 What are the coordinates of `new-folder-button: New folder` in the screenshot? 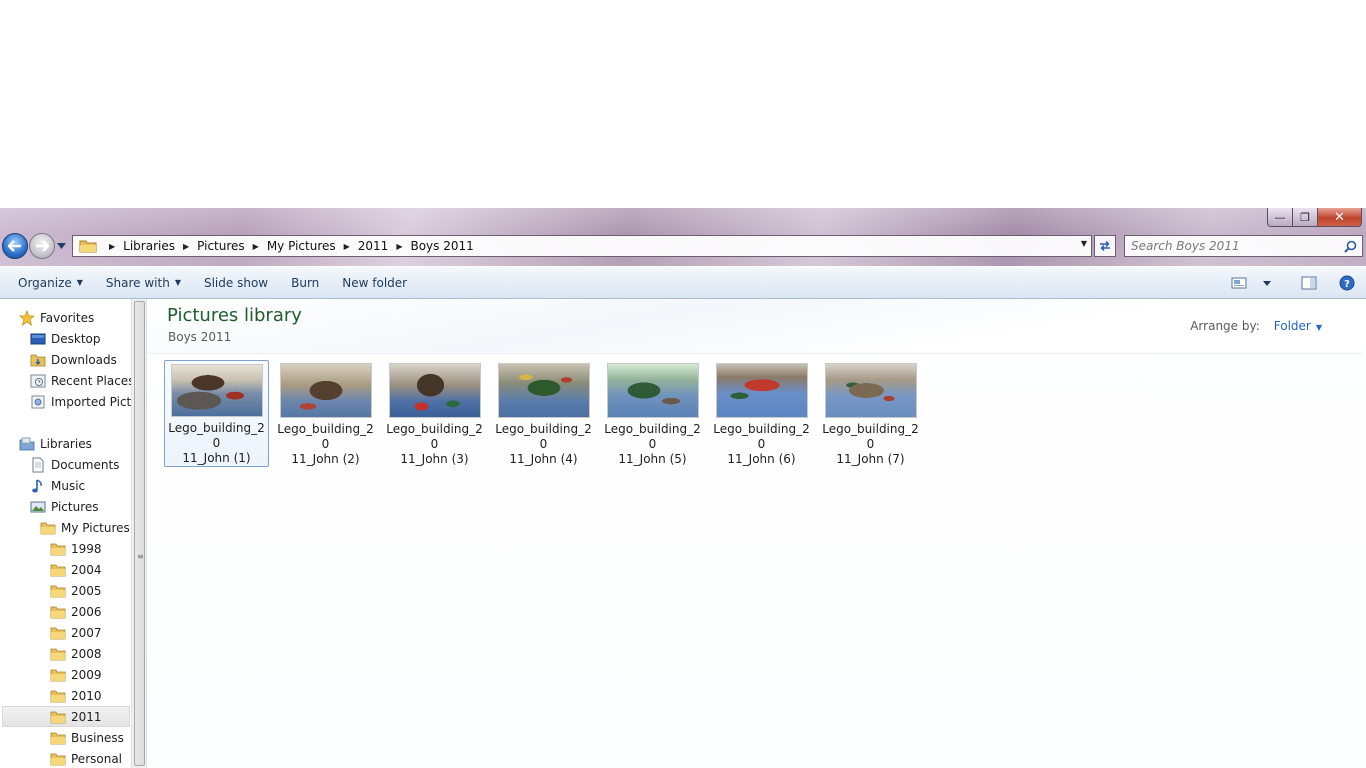 It's located at (374, 283).